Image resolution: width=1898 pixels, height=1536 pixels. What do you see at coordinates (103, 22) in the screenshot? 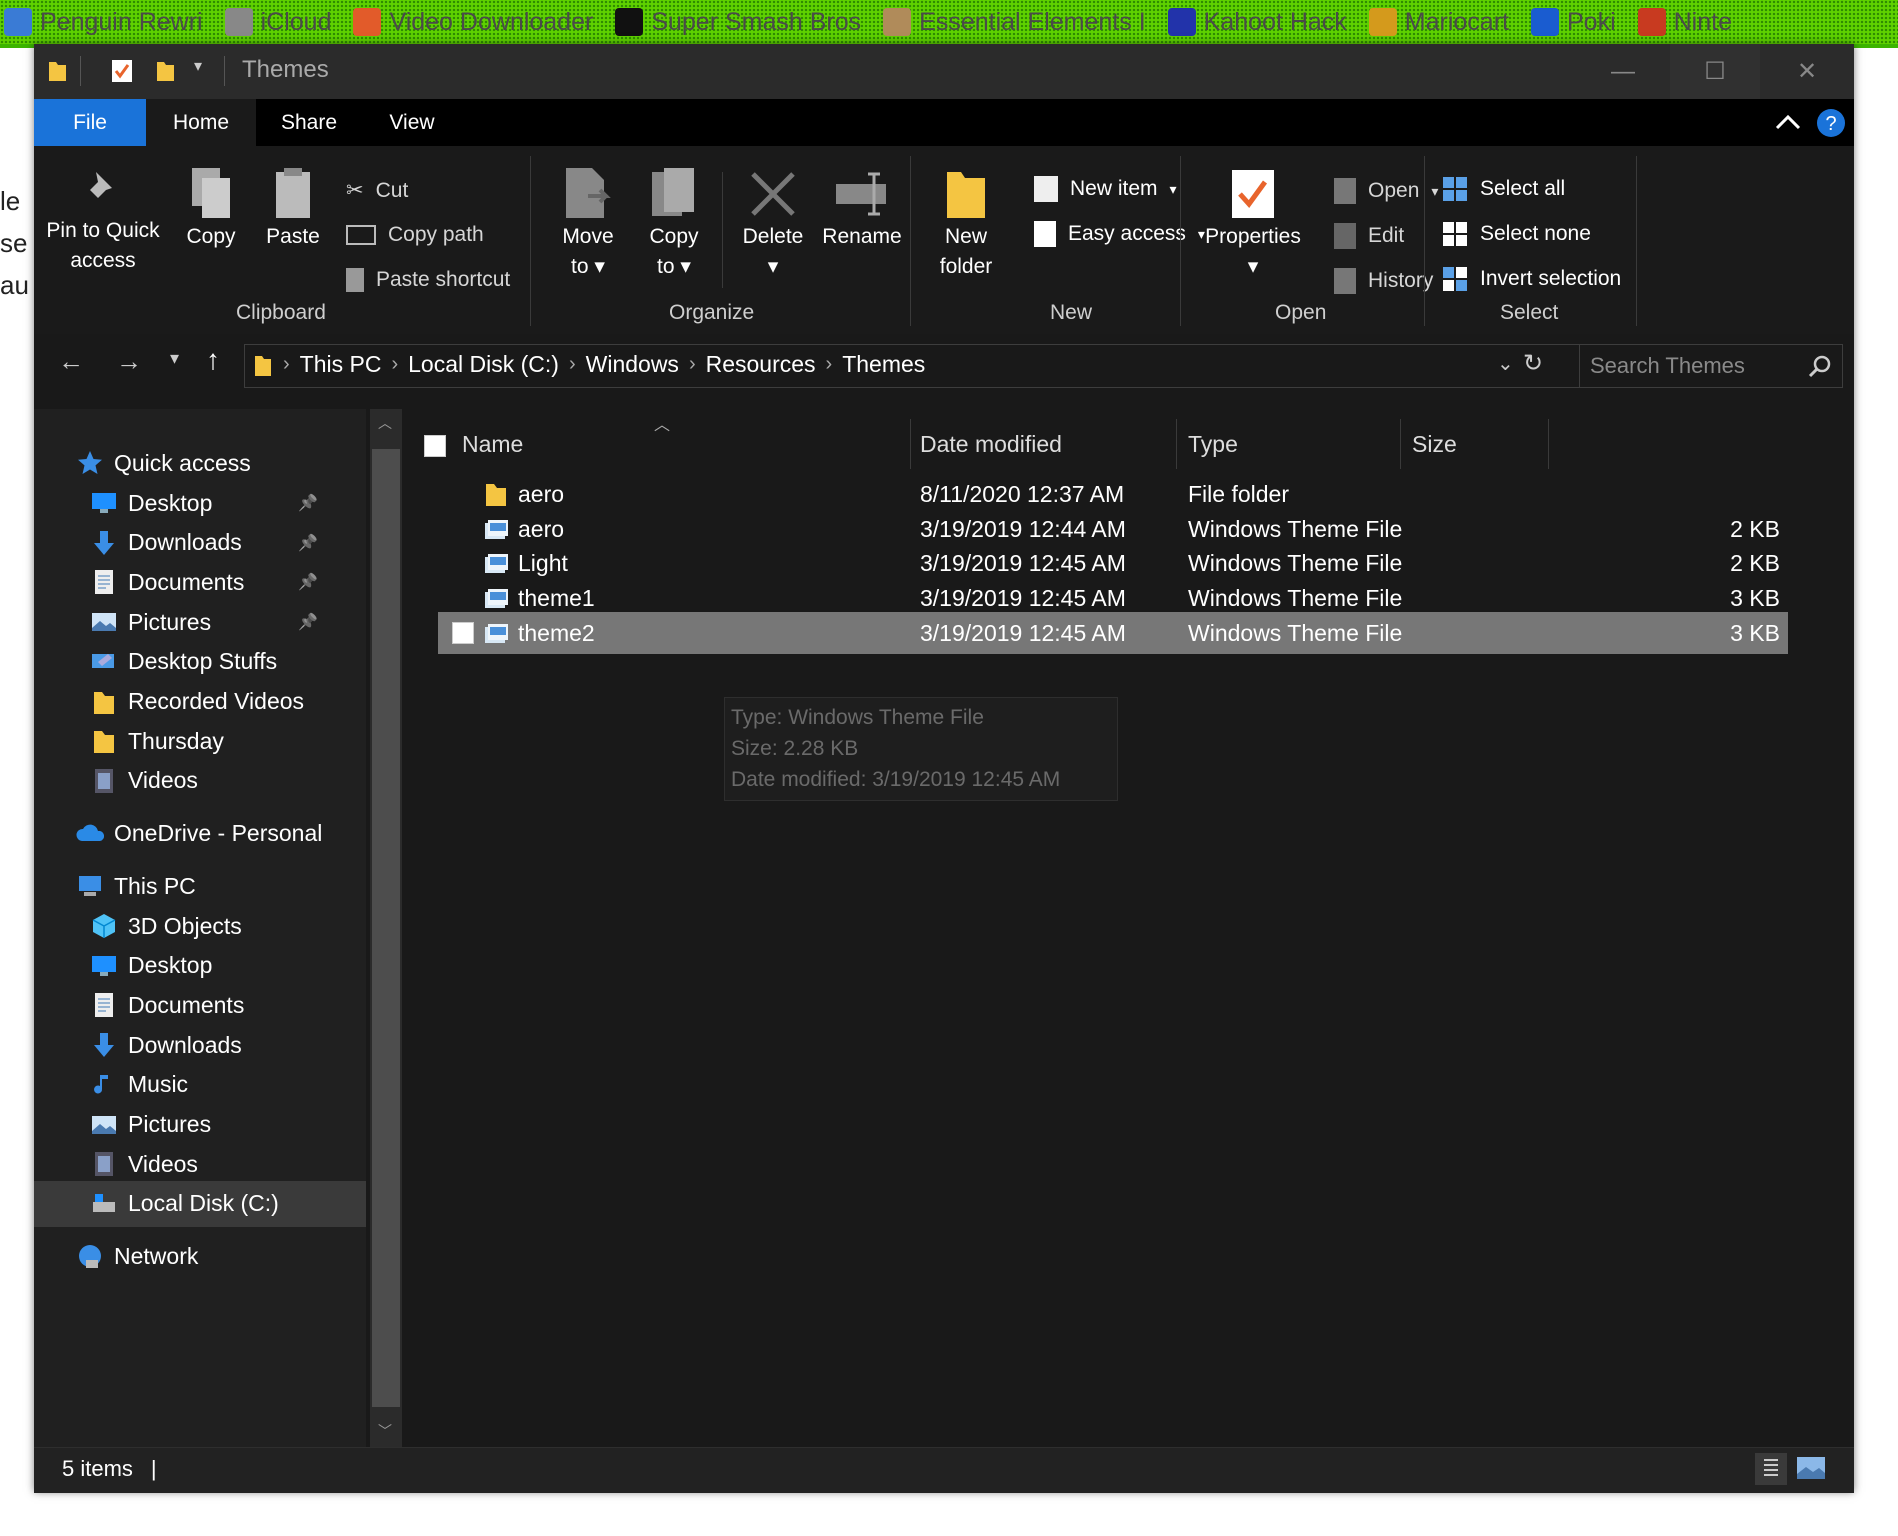
I see `bookmark-item: Penguin Rewri` at bounding box center [103, 22].